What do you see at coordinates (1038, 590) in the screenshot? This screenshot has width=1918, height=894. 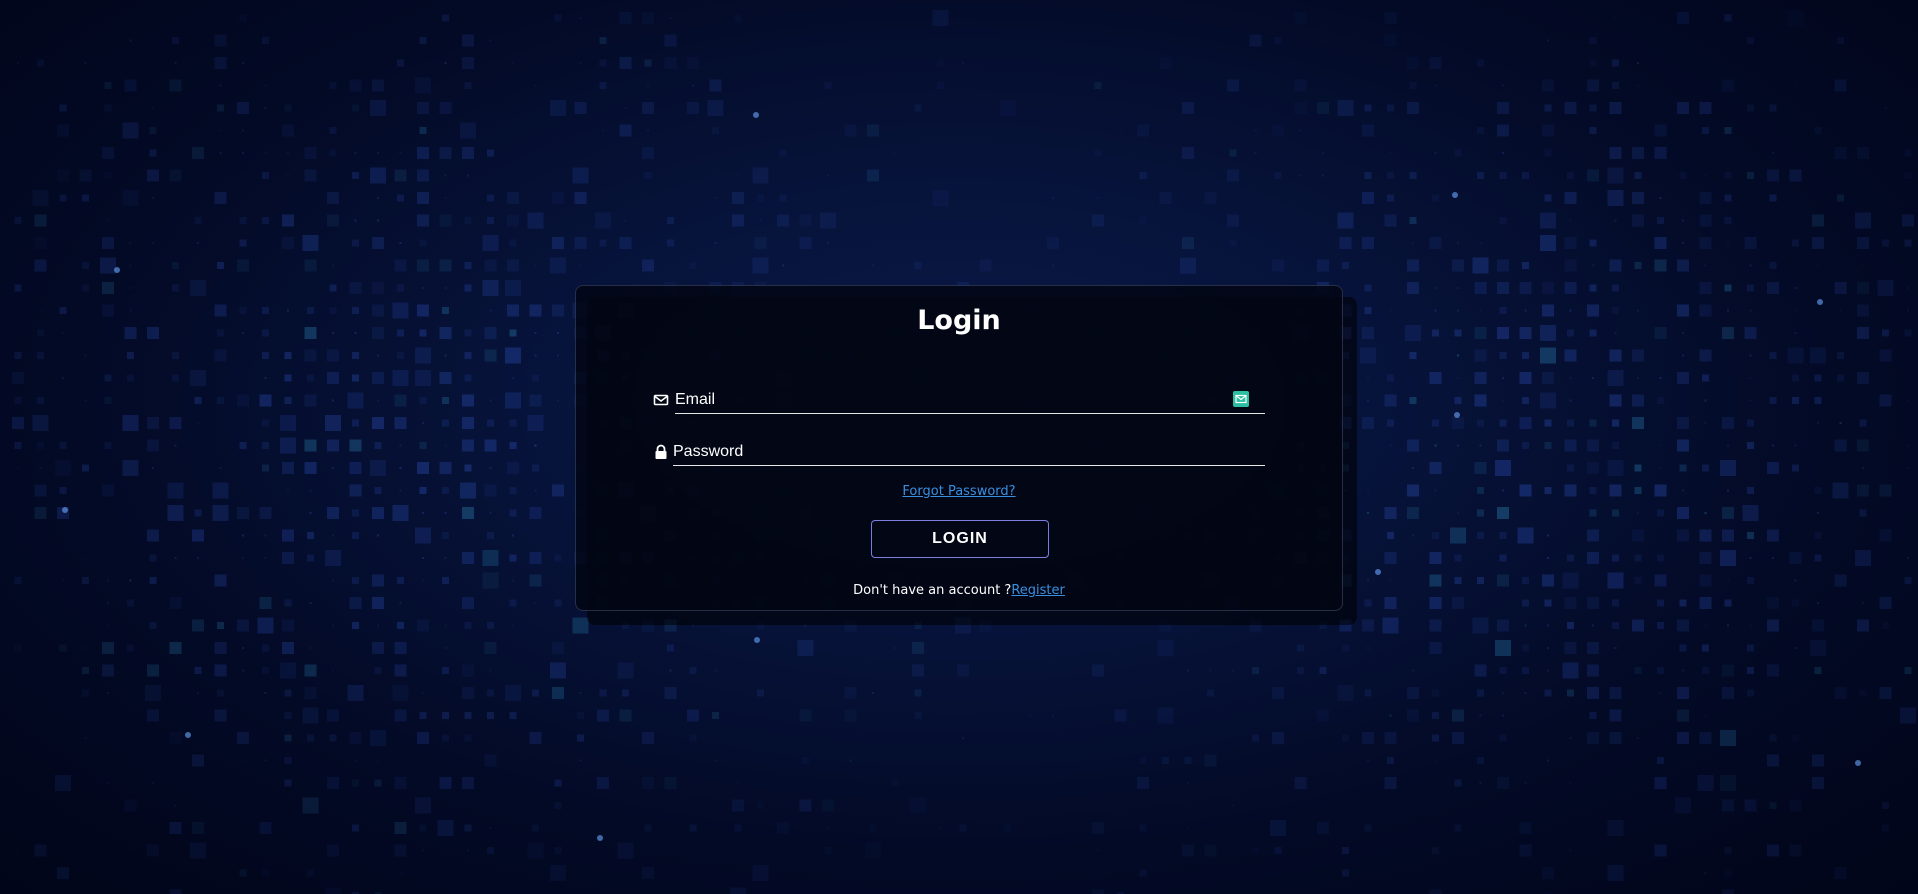 I see `register-link: Register` at bounding box center [1038, 590].